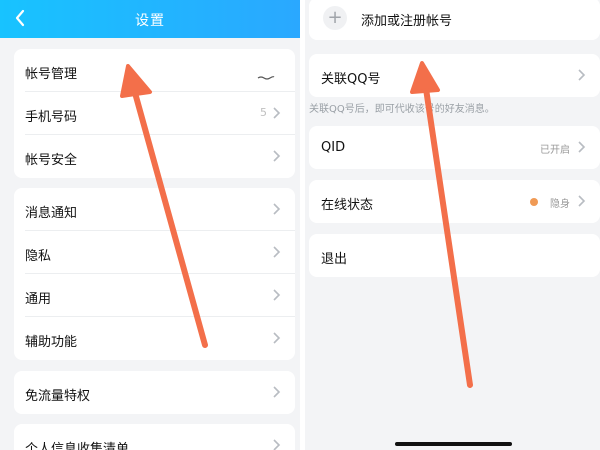  I want to click on redacted-mark-icon, so click(266, 78).